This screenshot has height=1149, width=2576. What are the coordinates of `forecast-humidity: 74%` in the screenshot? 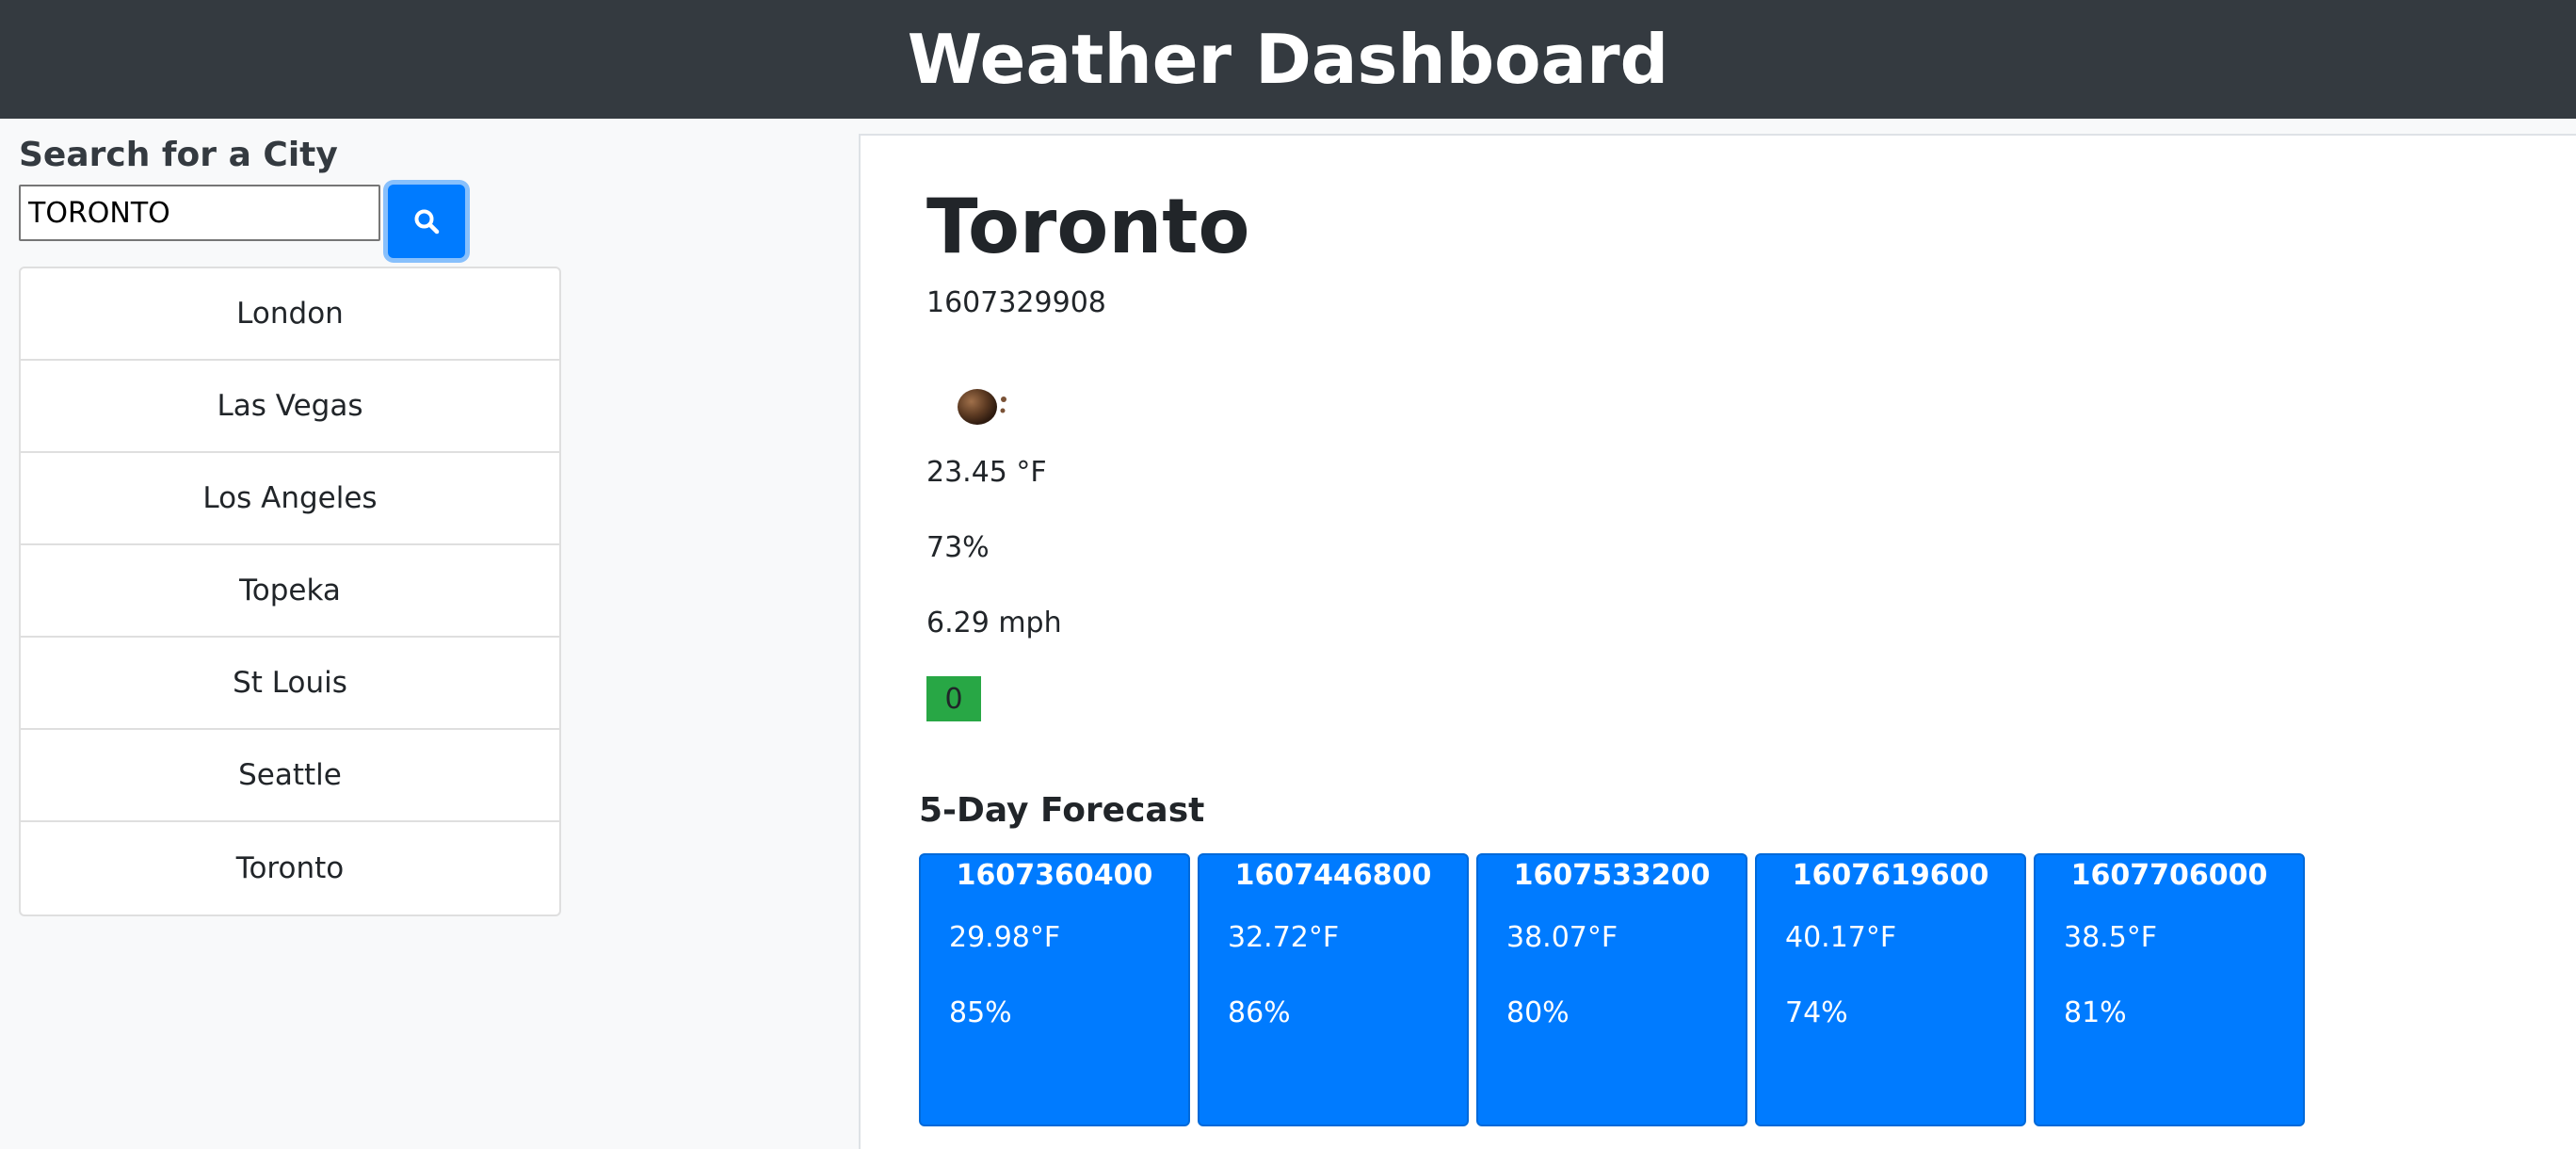 It's located at (1816, 1012).